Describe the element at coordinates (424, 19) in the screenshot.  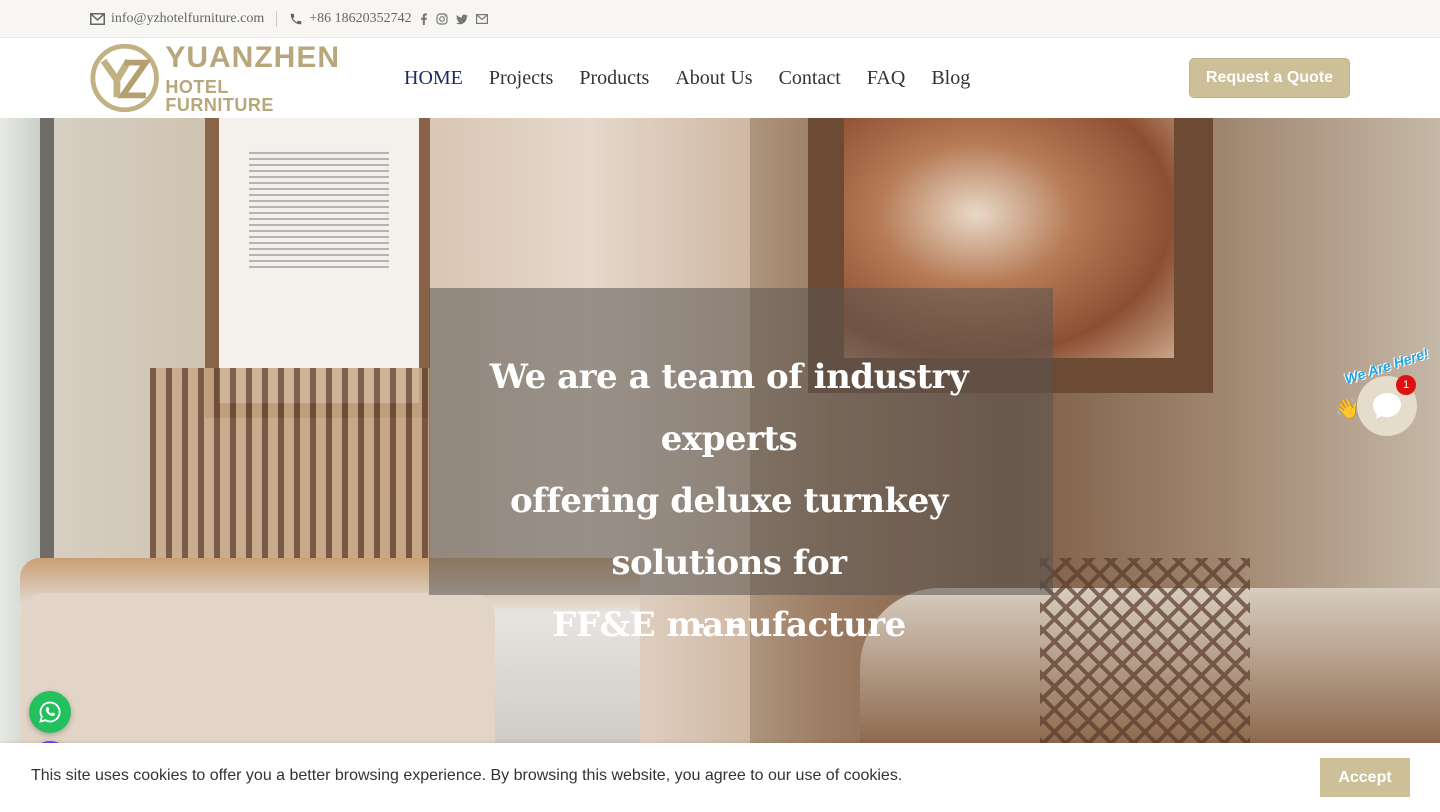
I see `facebook-icon` at that location.